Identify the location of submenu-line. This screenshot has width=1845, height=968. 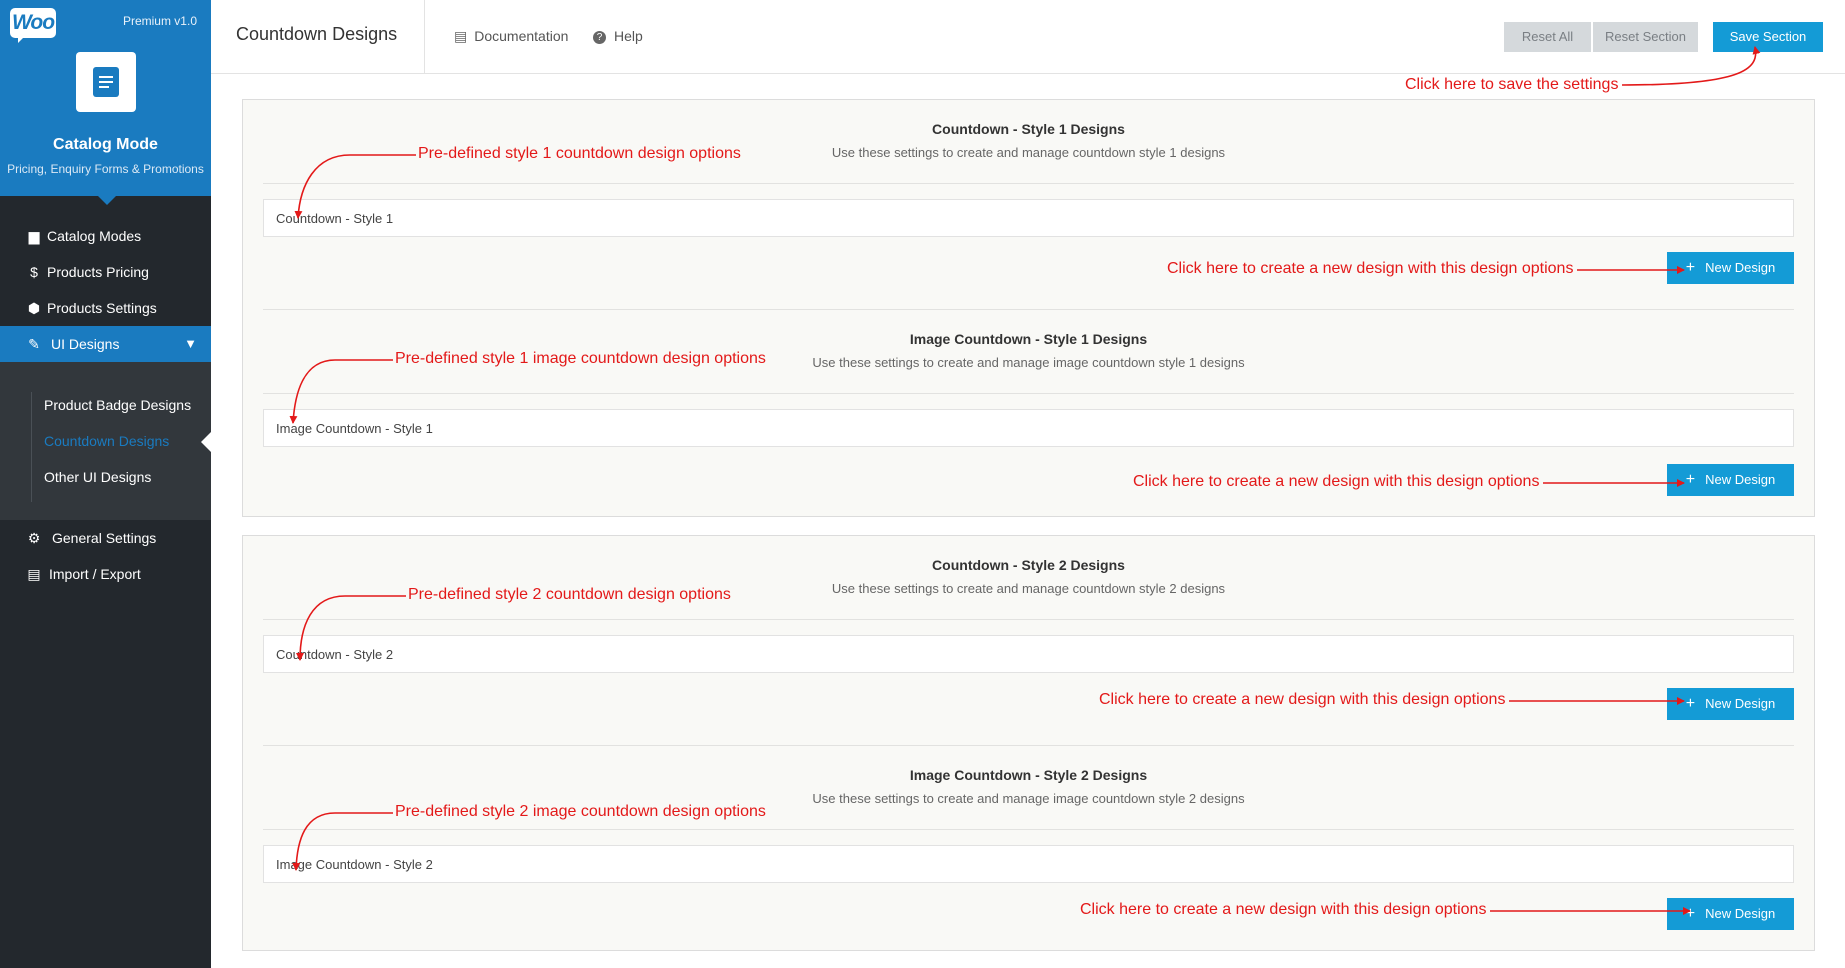
(31, 447).